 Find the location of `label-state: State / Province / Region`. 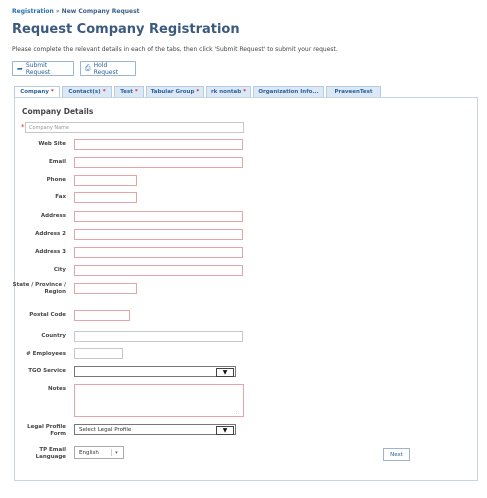

label-state: State / Province / Region is located at coordinates (39, 288).